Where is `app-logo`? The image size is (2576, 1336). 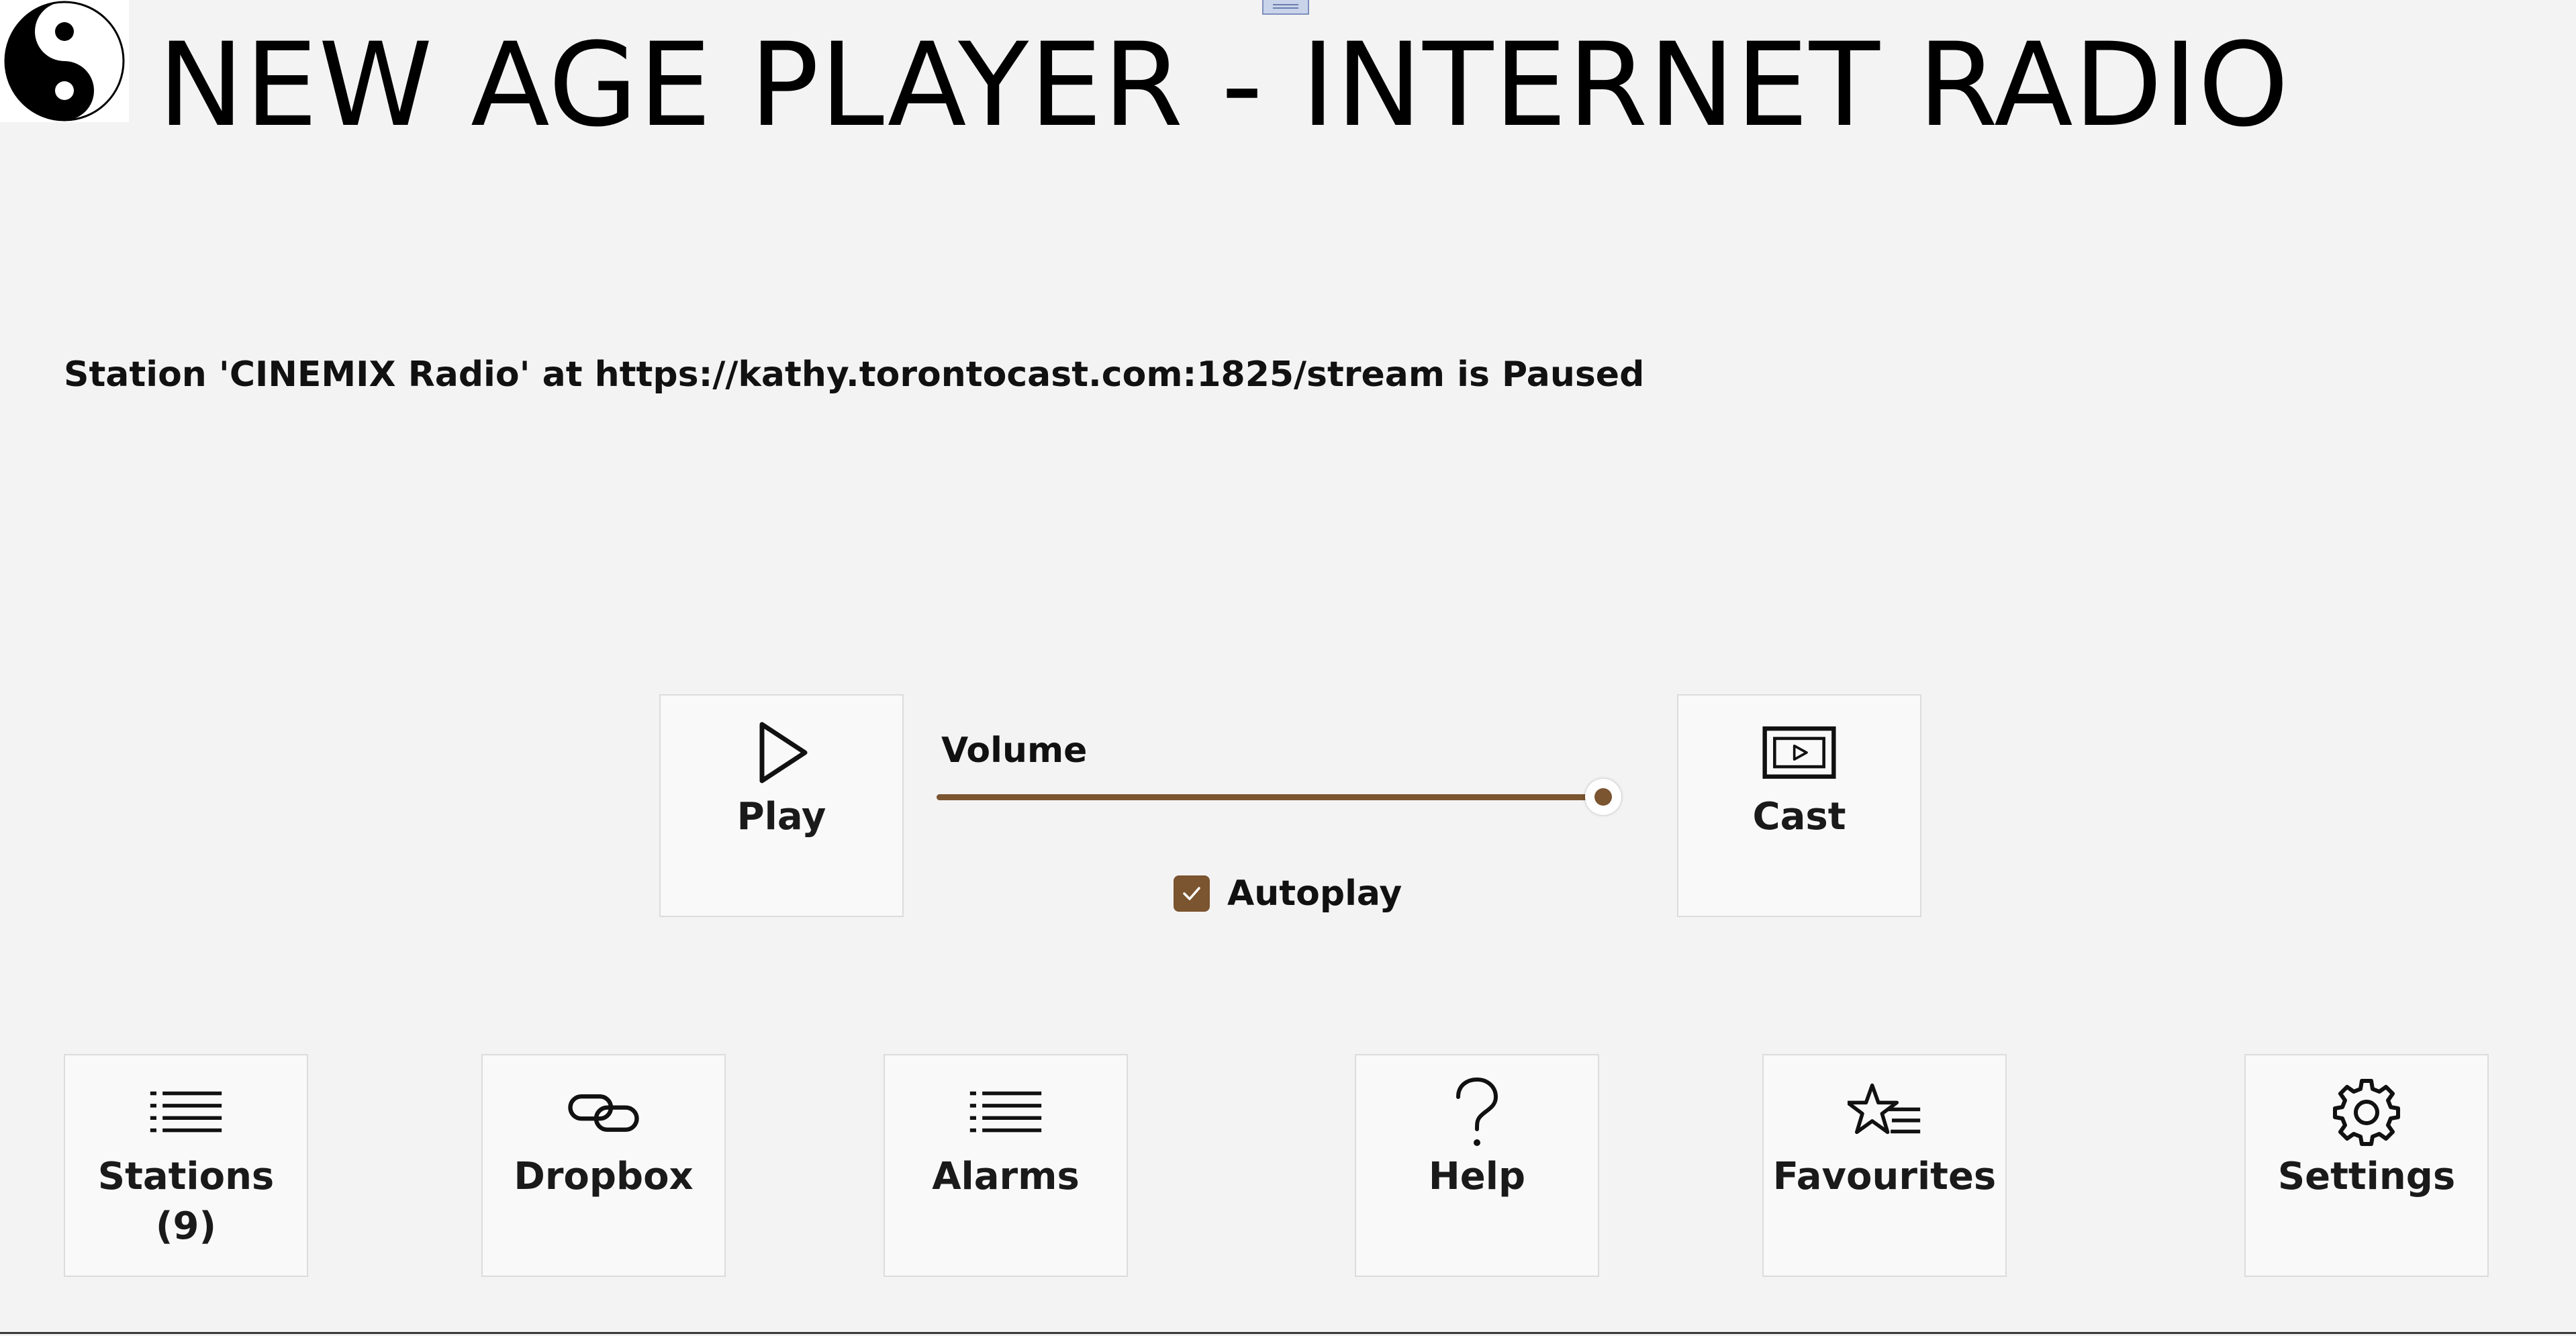 app-logo is located at coordinates (64, 61).